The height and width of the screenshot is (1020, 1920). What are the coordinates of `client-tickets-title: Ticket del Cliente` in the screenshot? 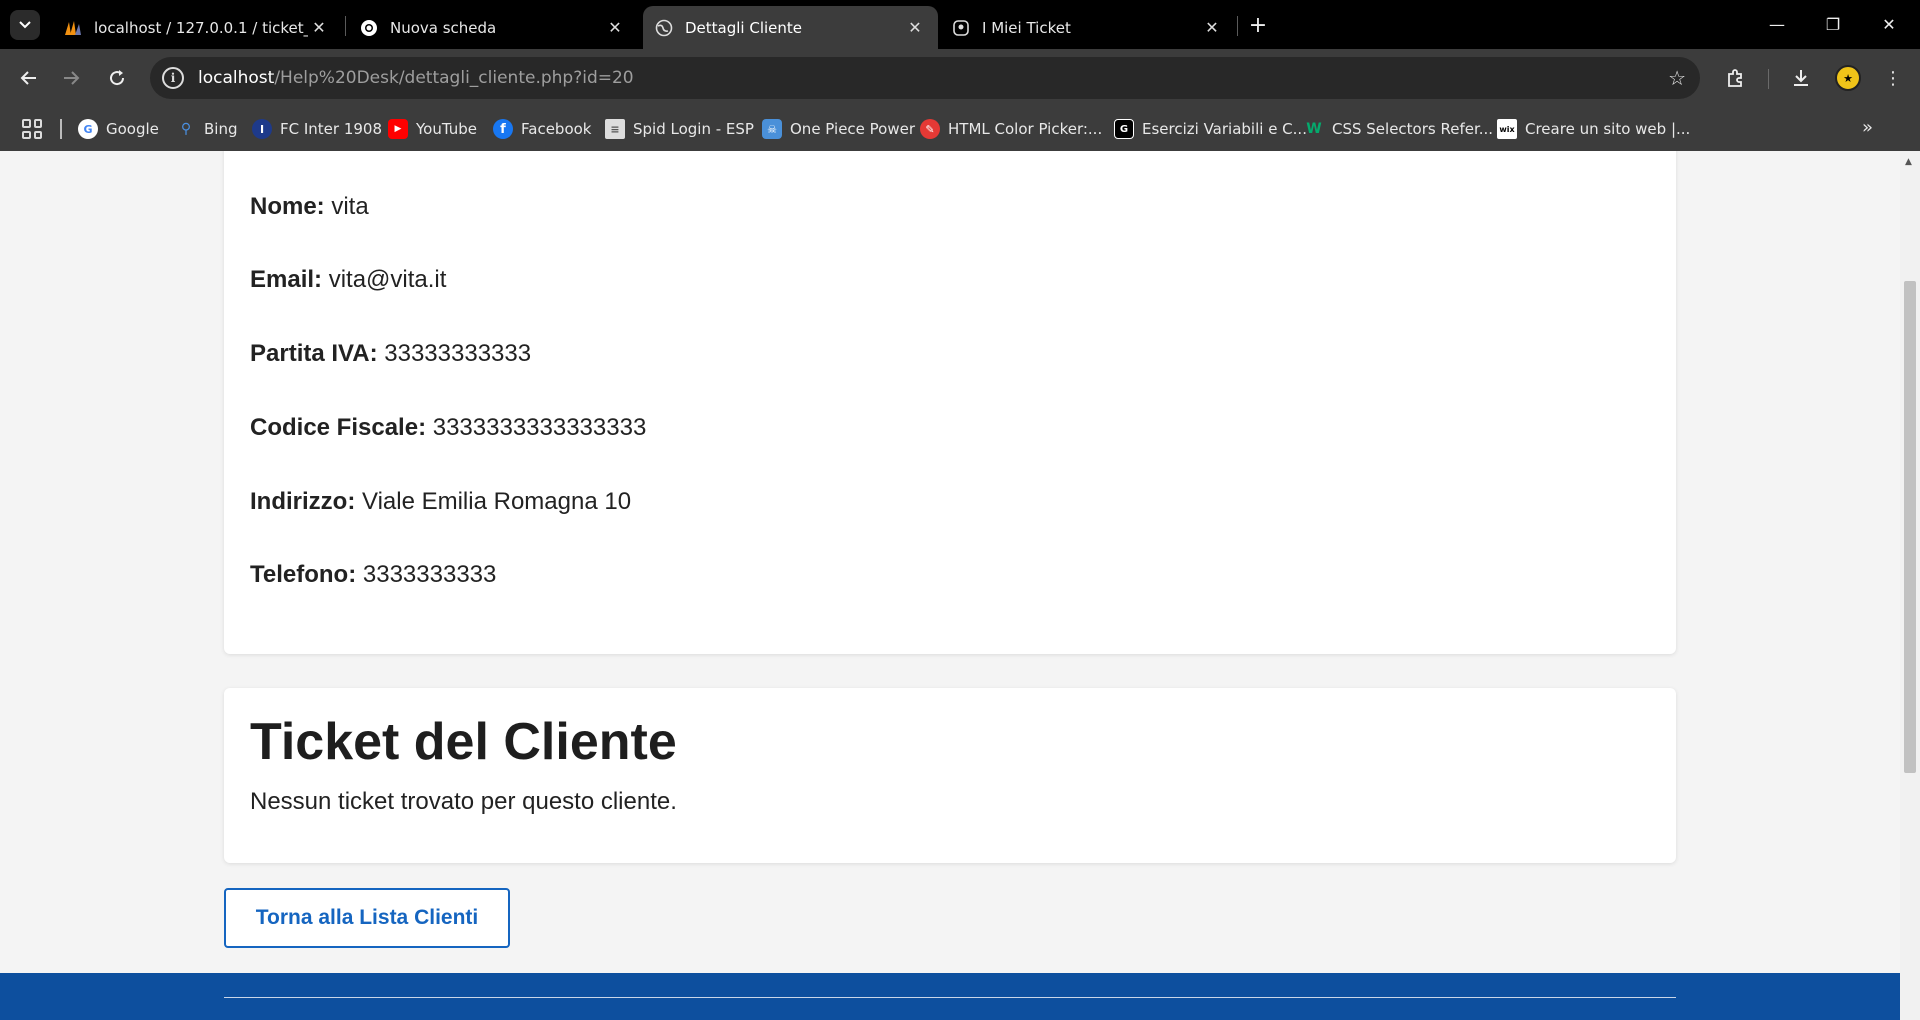 It's located at (463, 742).